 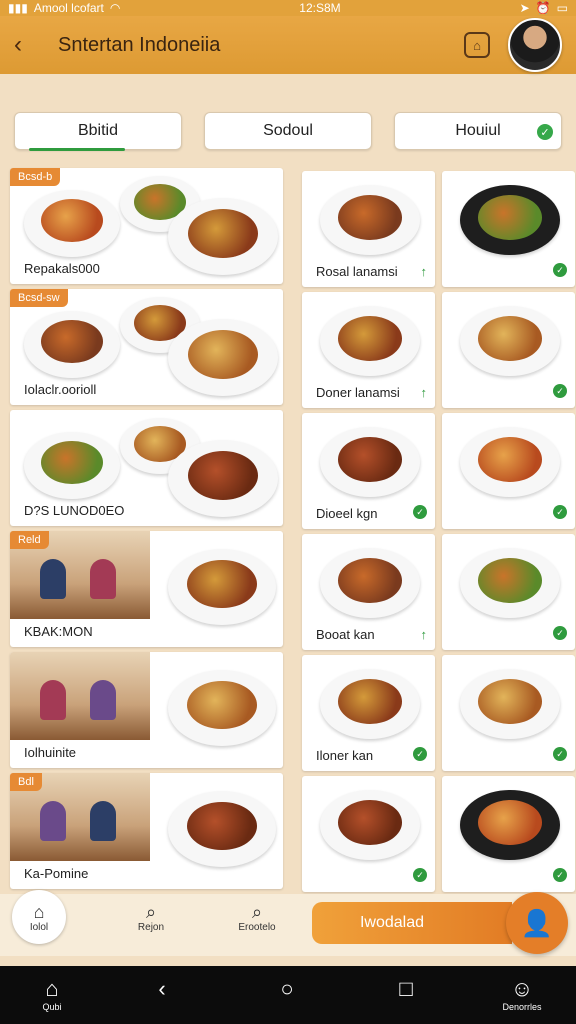 I want to click on back-icon: ‹, so click(x=162, y=988).